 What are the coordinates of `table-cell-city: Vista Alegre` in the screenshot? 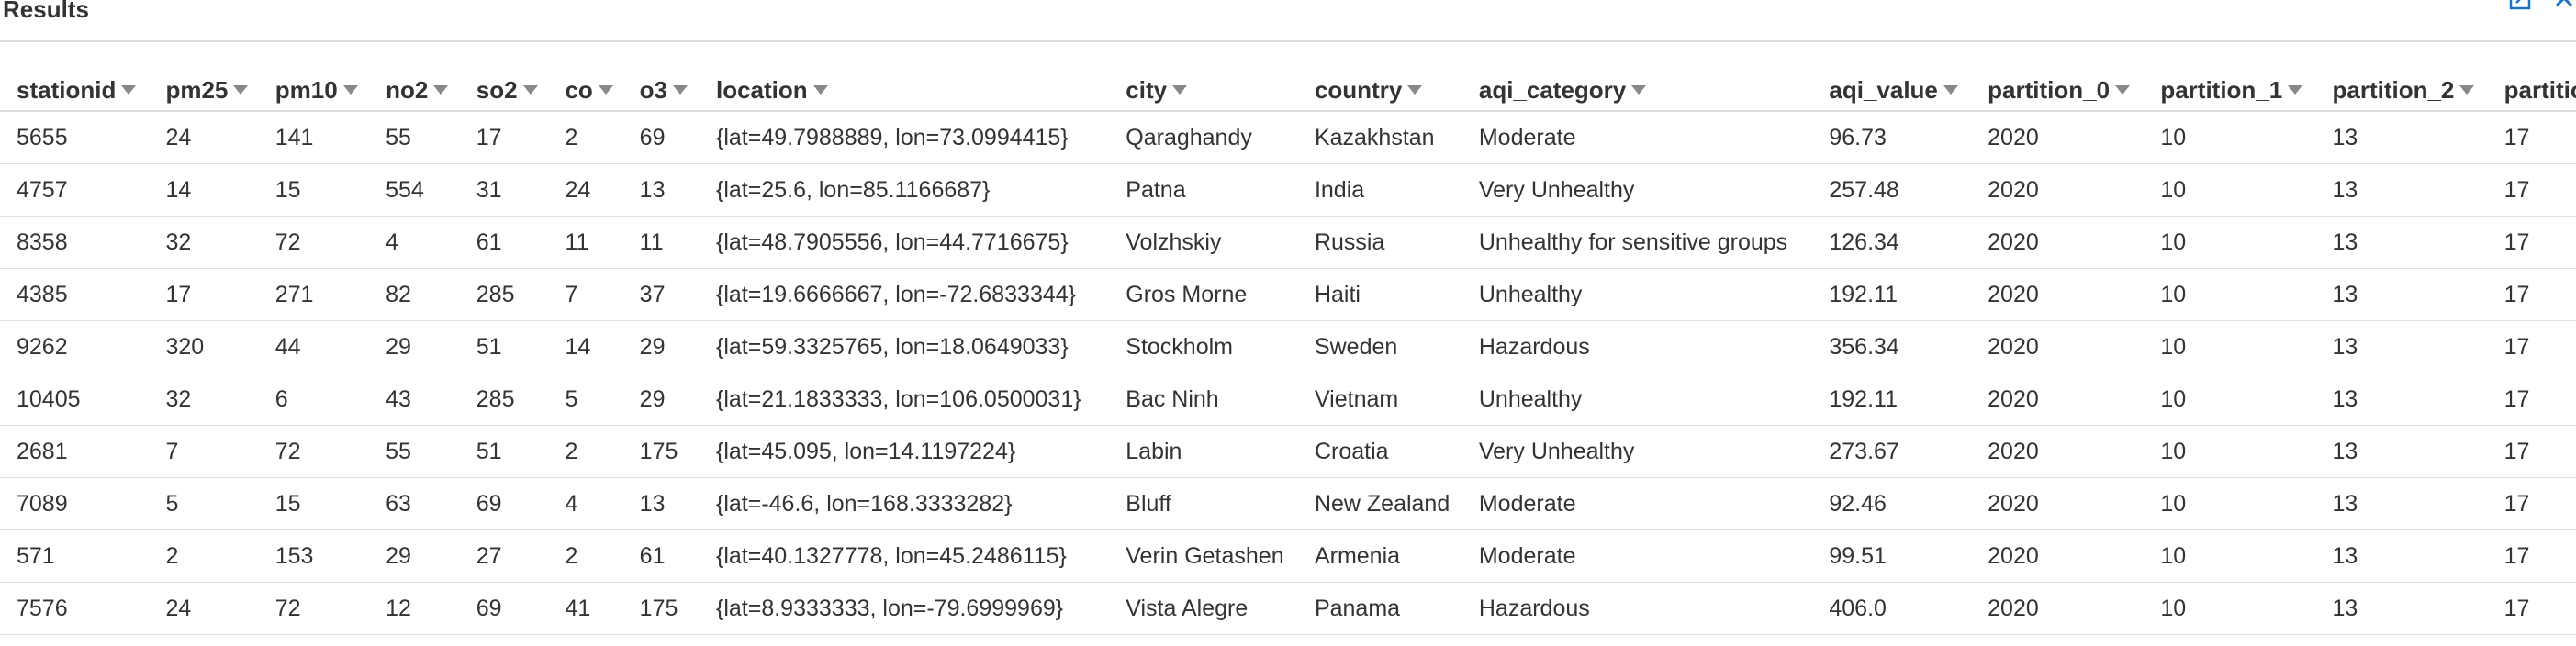 It's located at (1203, 608).